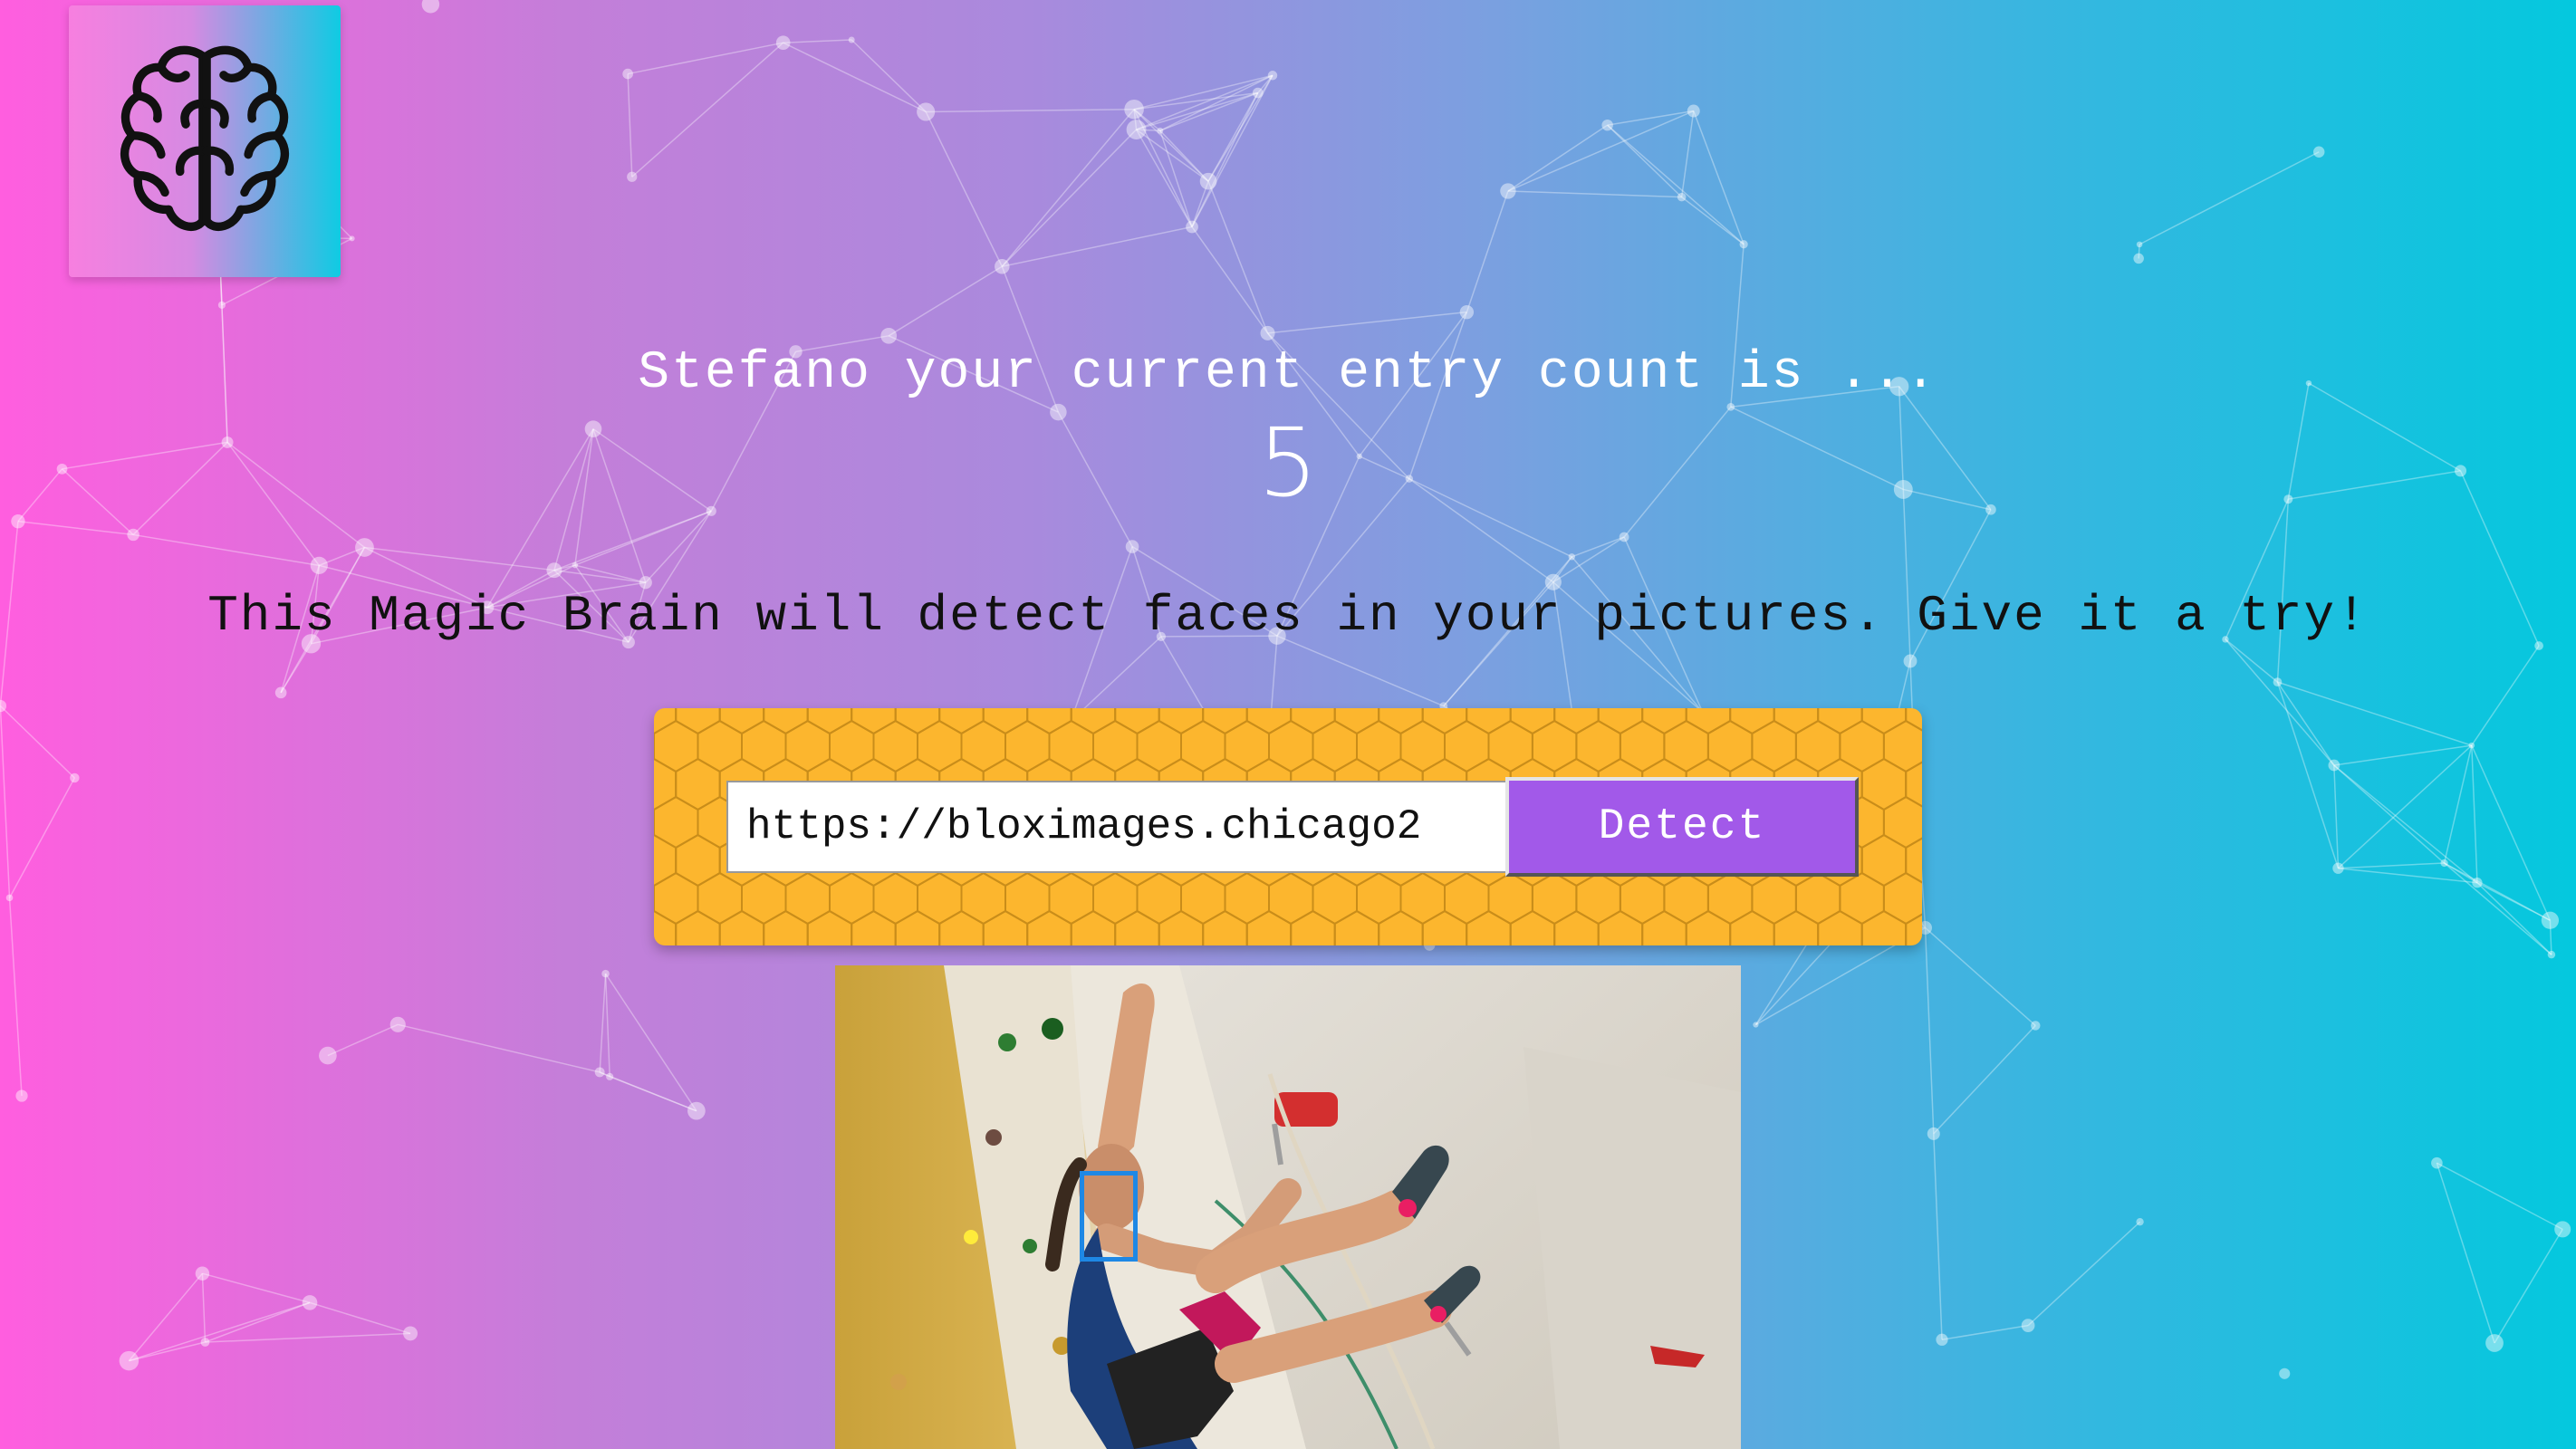 The height and width of the screenshot is (1449, 2576). I want to click on logo-box, so click(205, 141).